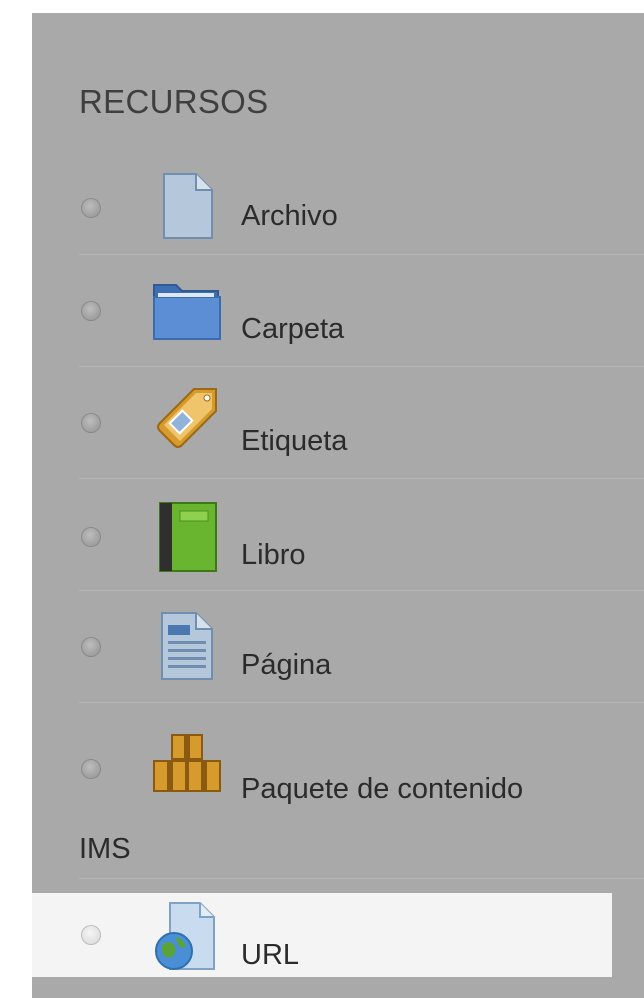 The width and height of the screenshot is (644, 998). Describe the element at coordinates (187, 310) in the screenshot. I see `folder-icon` at that location.